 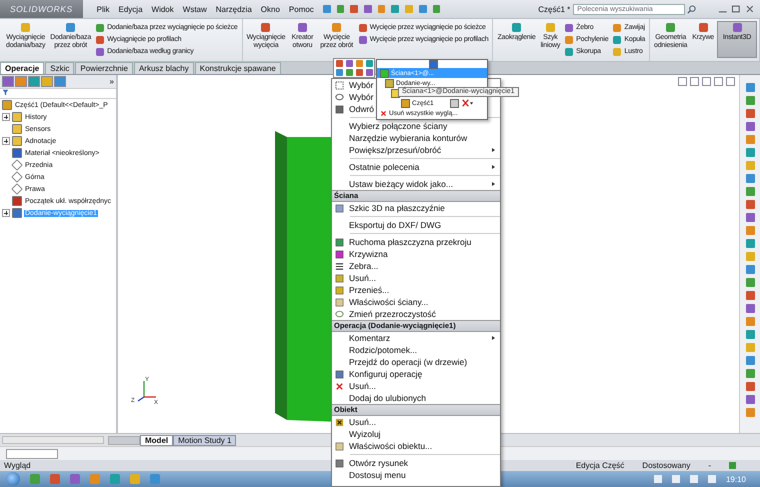 I want to click on app-logo: SOLIDWORKS, so click(x=41, y=9).